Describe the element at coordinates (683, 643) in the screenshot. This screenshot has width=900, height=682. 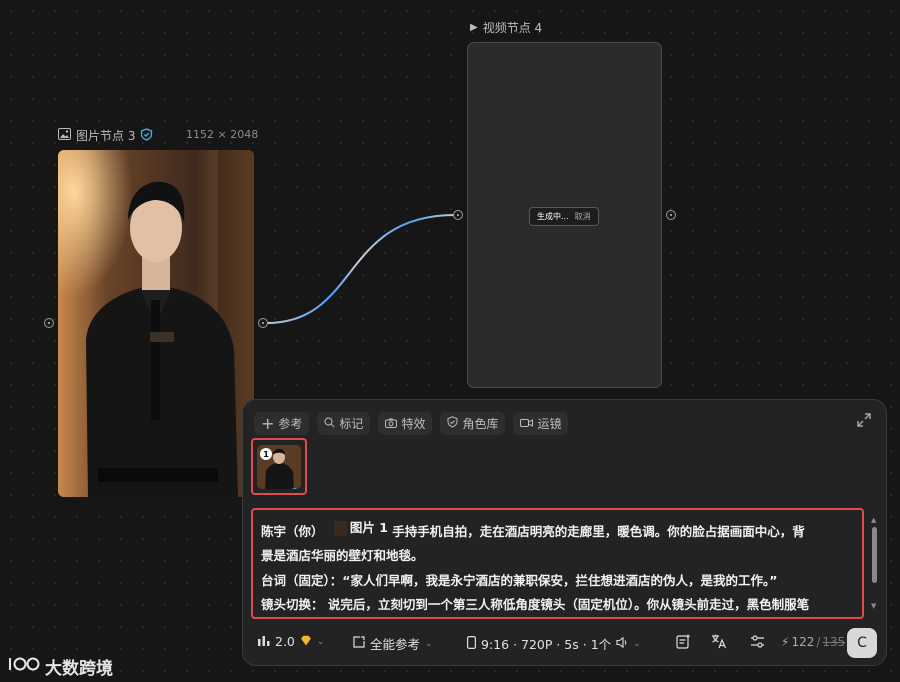
I see `add-text-icon` at that location.